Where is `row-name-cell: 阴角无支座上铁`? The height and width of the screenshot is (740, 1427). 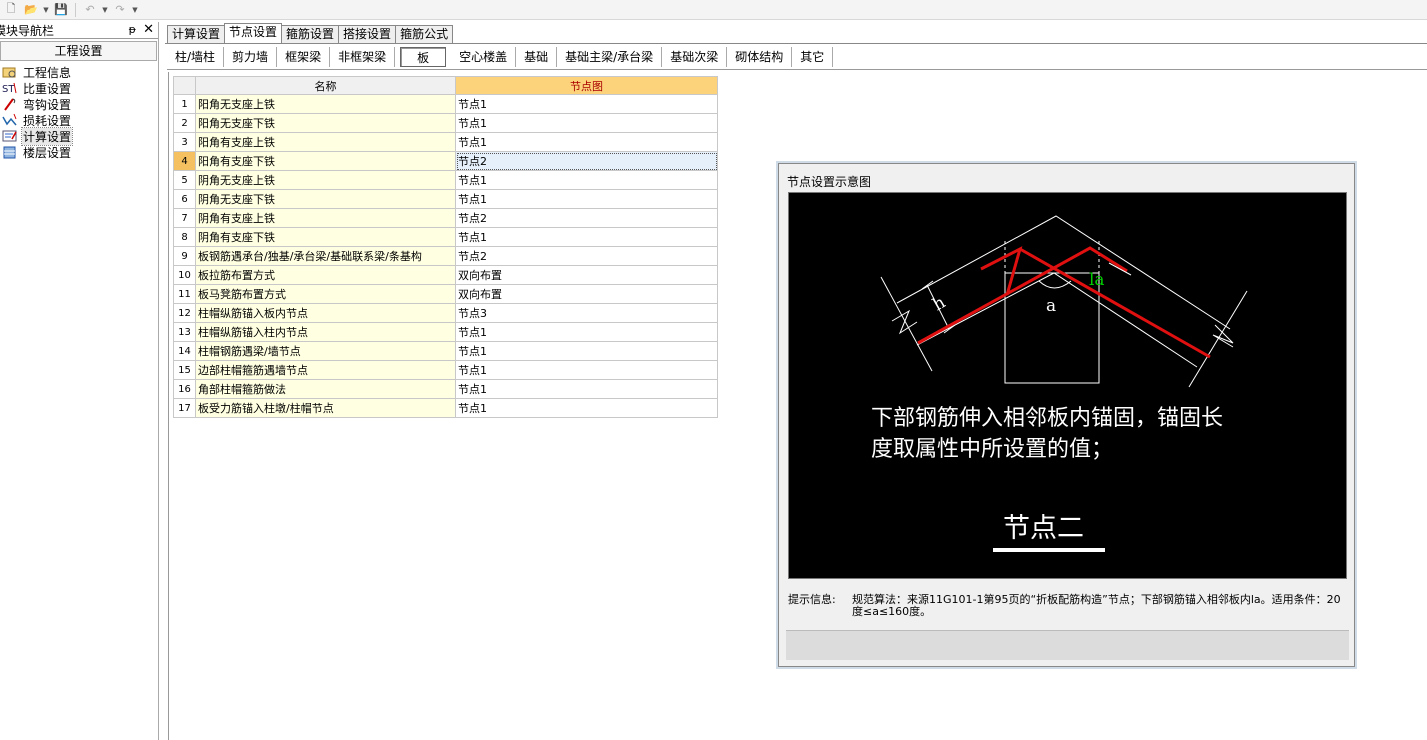 row-name-cell: 阴角无支座上铁 is located at coordinates (325, 180).